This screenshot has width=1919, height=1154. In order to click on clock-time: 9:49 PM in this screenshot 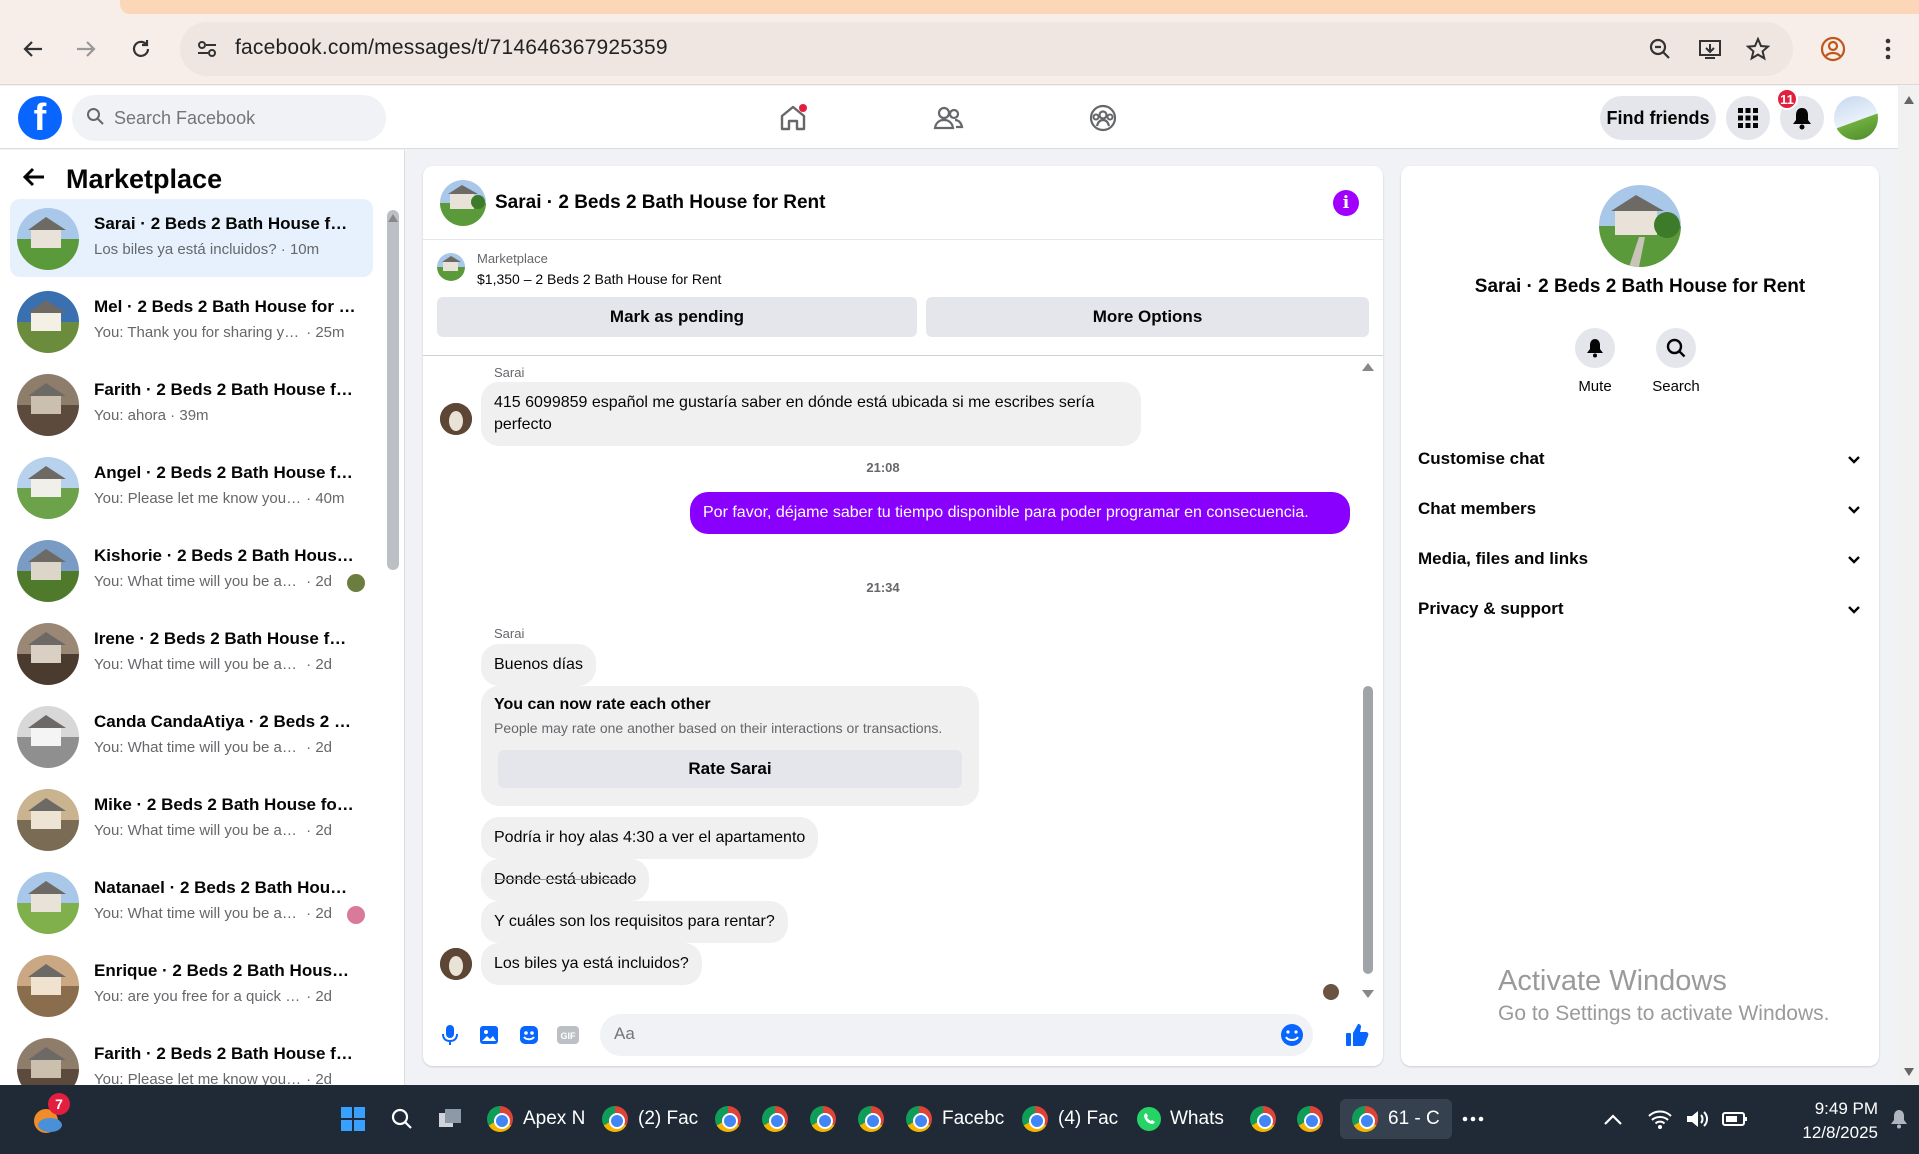, I will do `click(1846, 1108)`.